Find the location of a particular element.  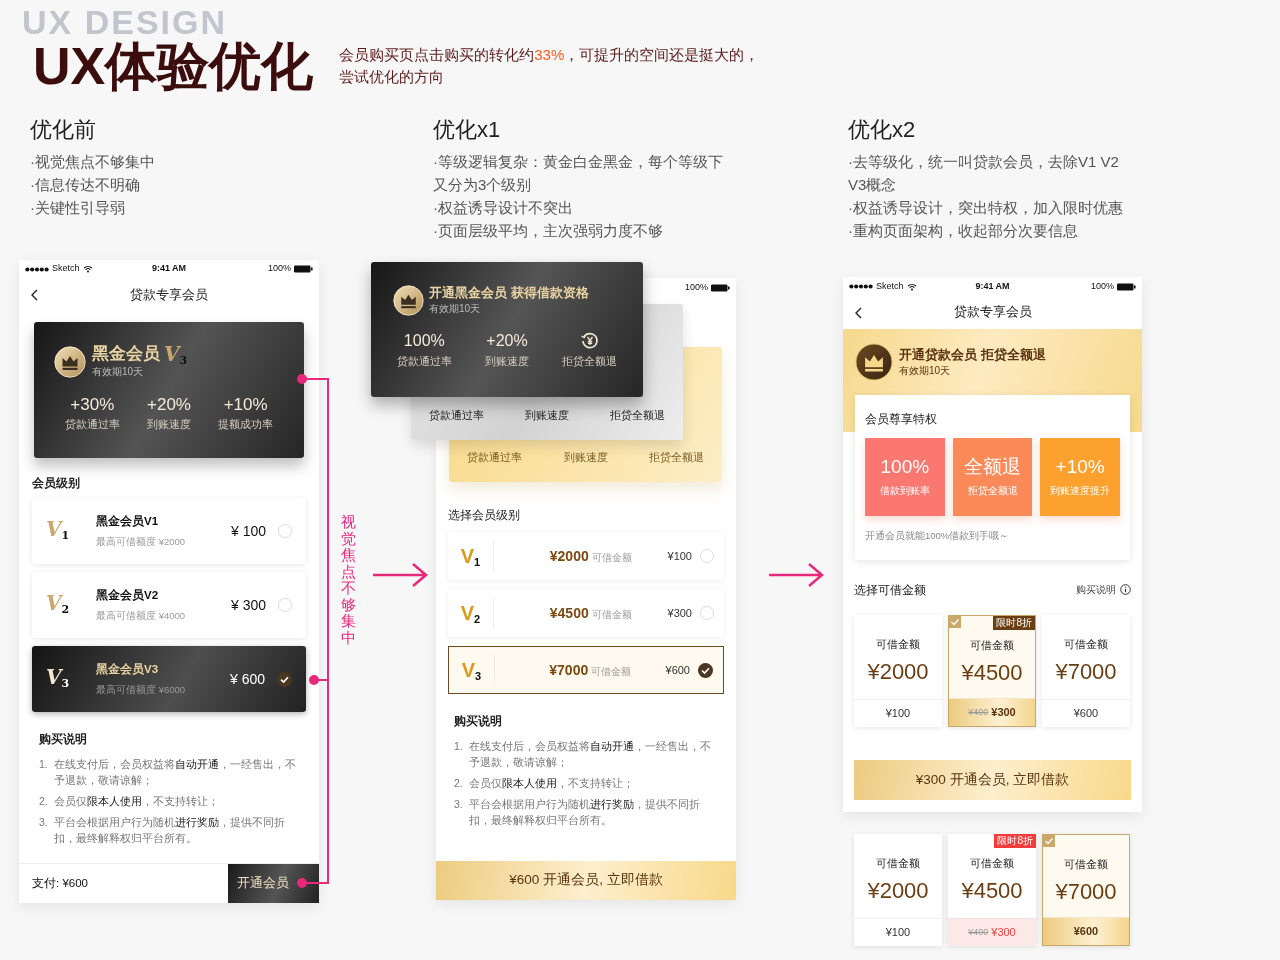

perk-label: 到账速度提升 is located at coordinates (1080, 491).